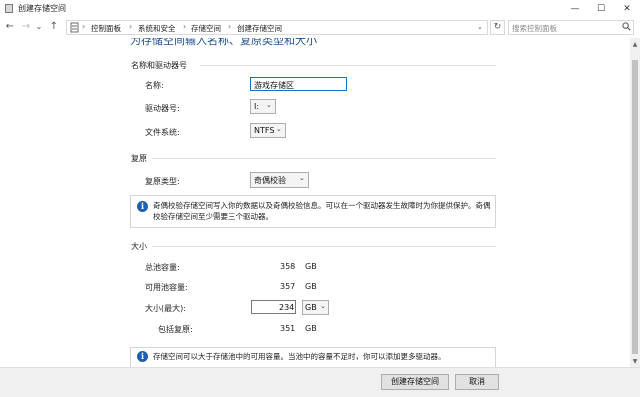 This screenshot has width=640, height=397. What do you see at coordinates (287, 307) in the screenshot?
I see `max-size-value: 234` at bounding box center [287, 307].